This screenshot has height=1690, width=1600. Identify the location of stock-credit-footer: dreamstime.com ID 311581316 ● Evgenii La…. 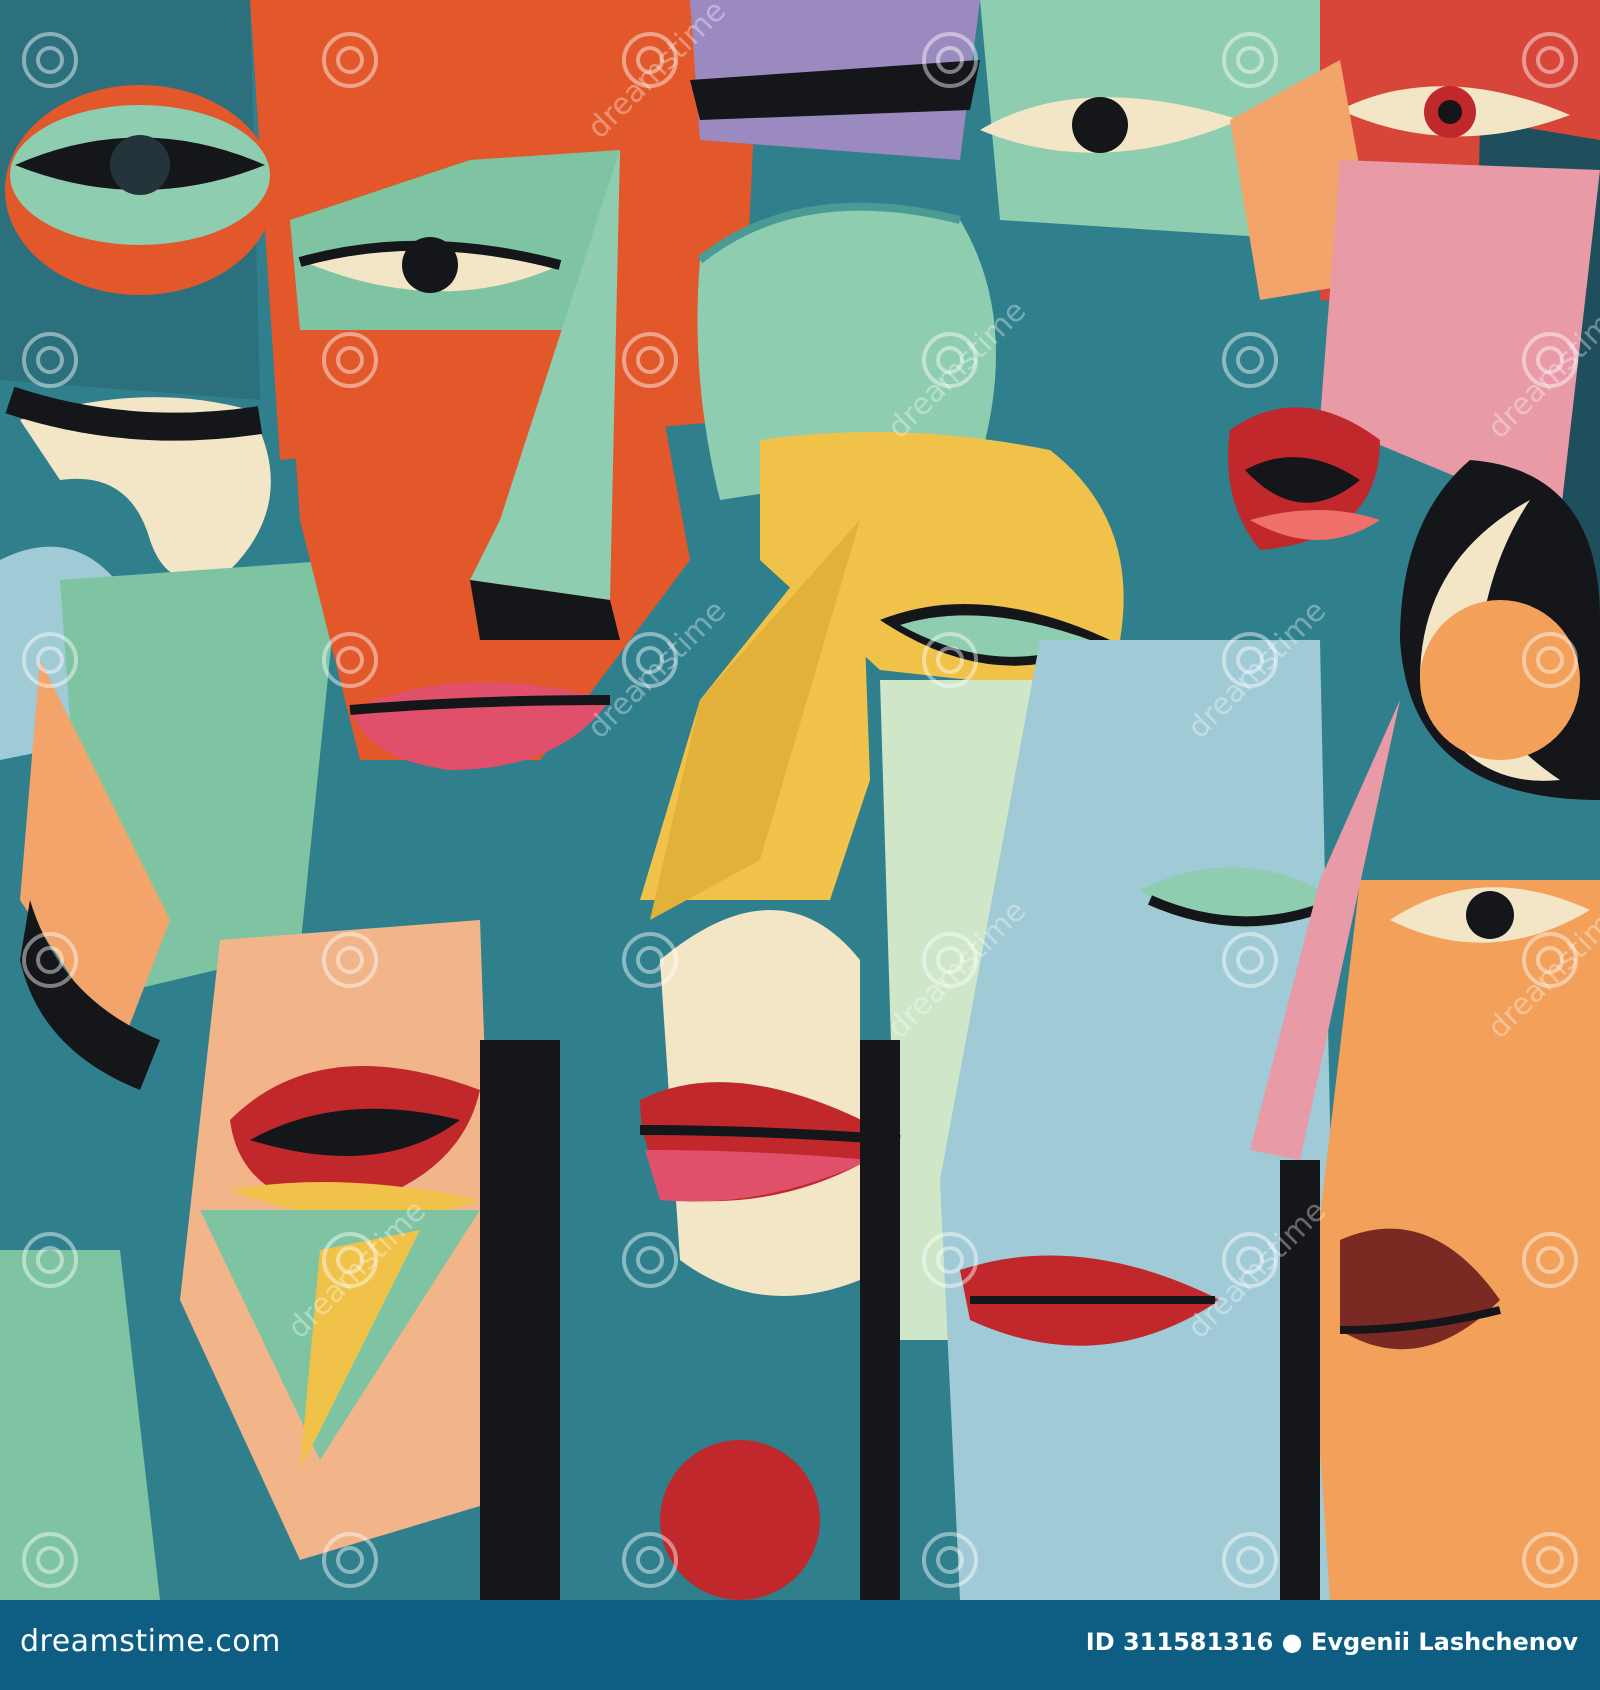
(800, 1645).